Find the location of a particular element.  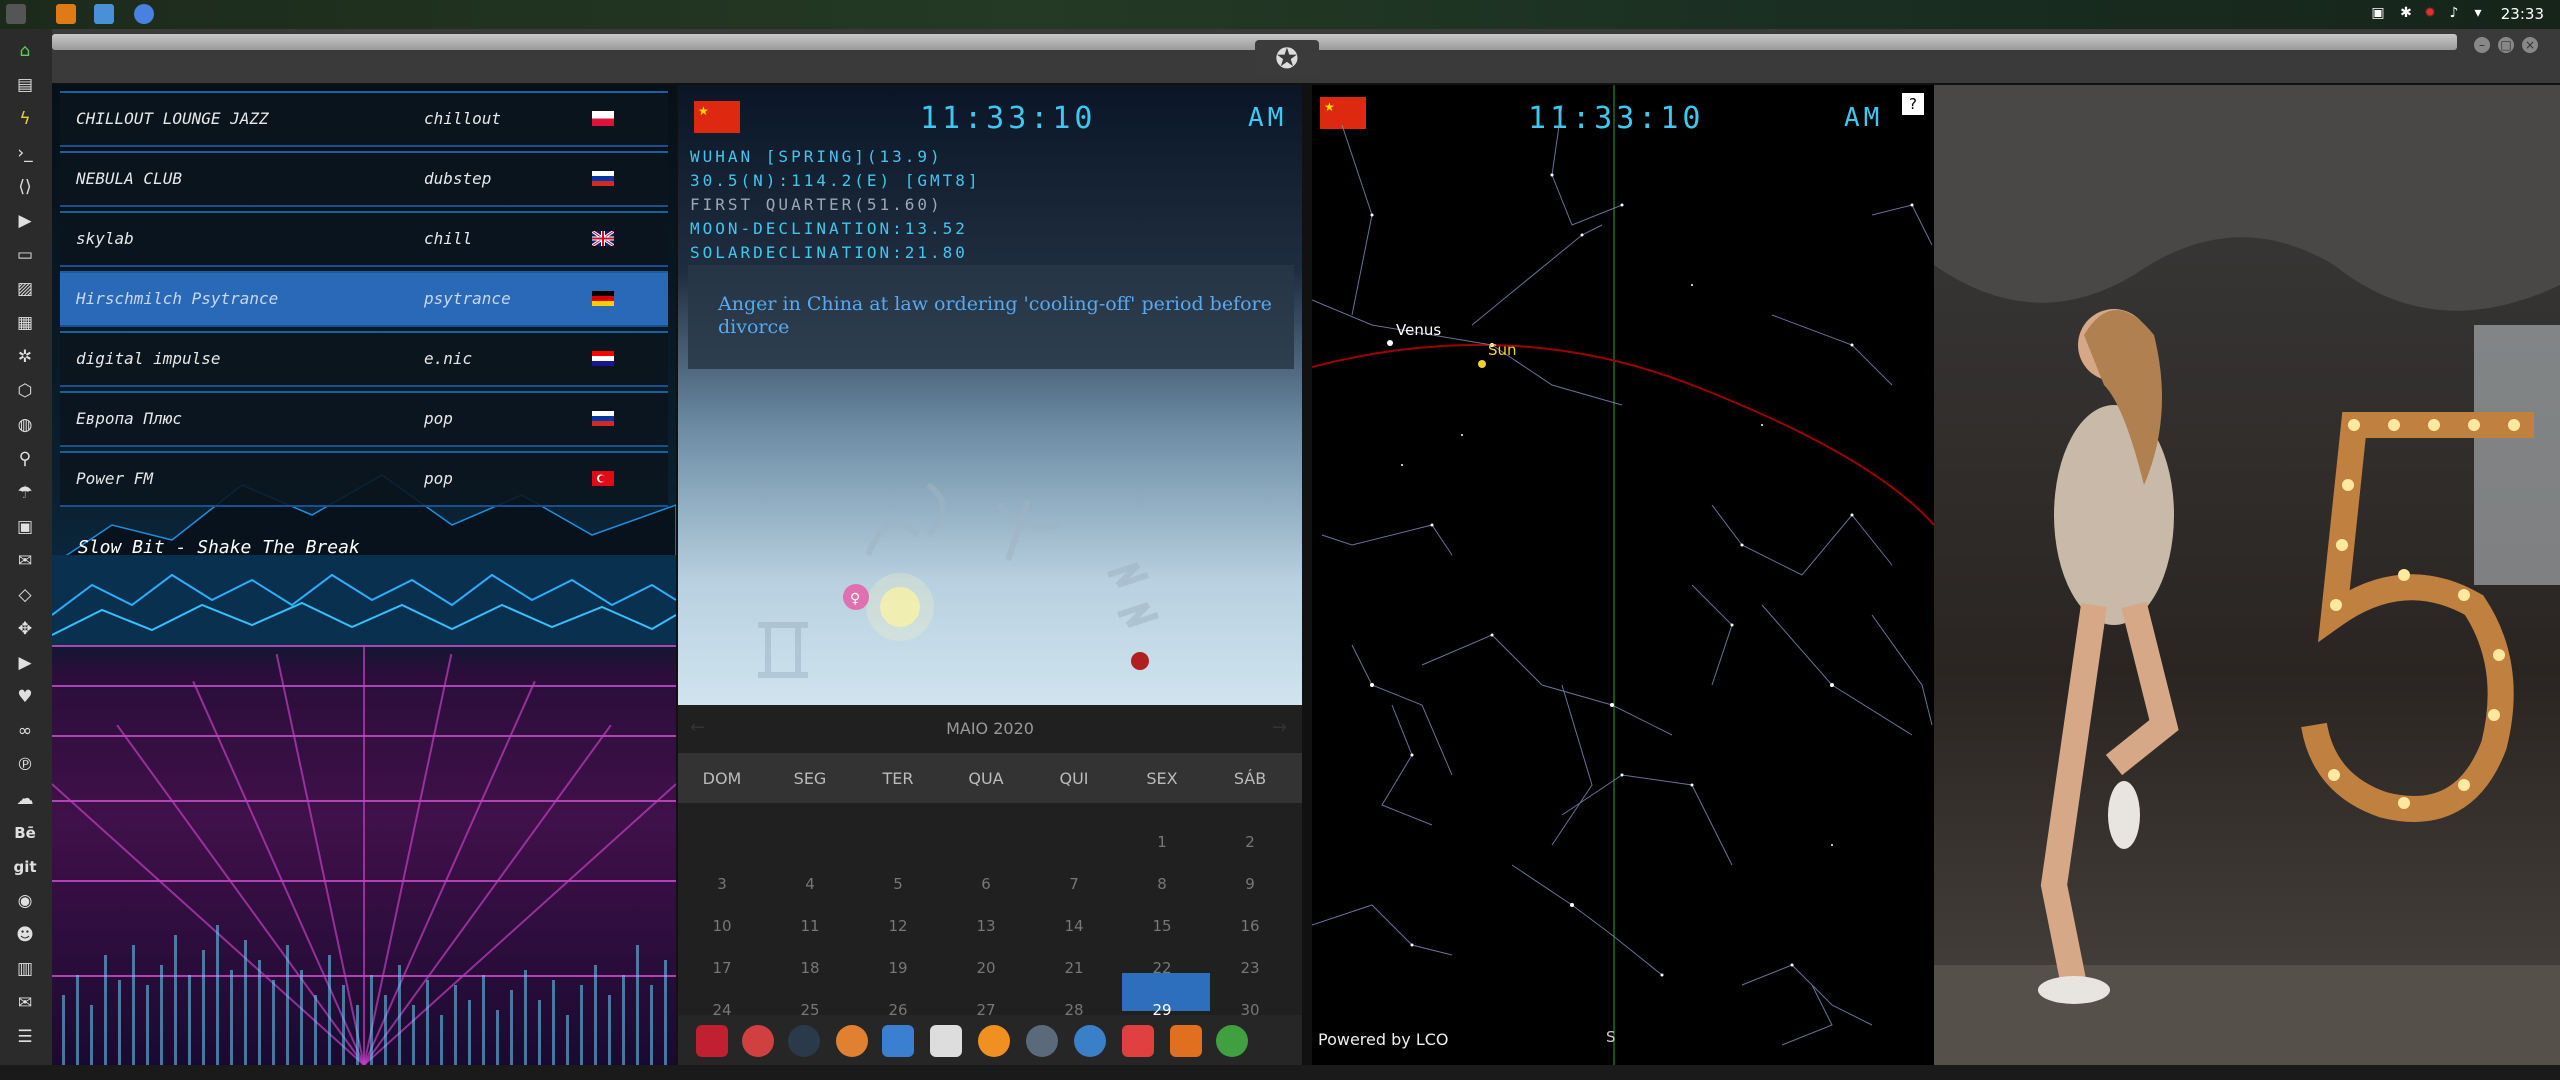

station-name: NEBULA CLUB is located at coordinates (129, 178).